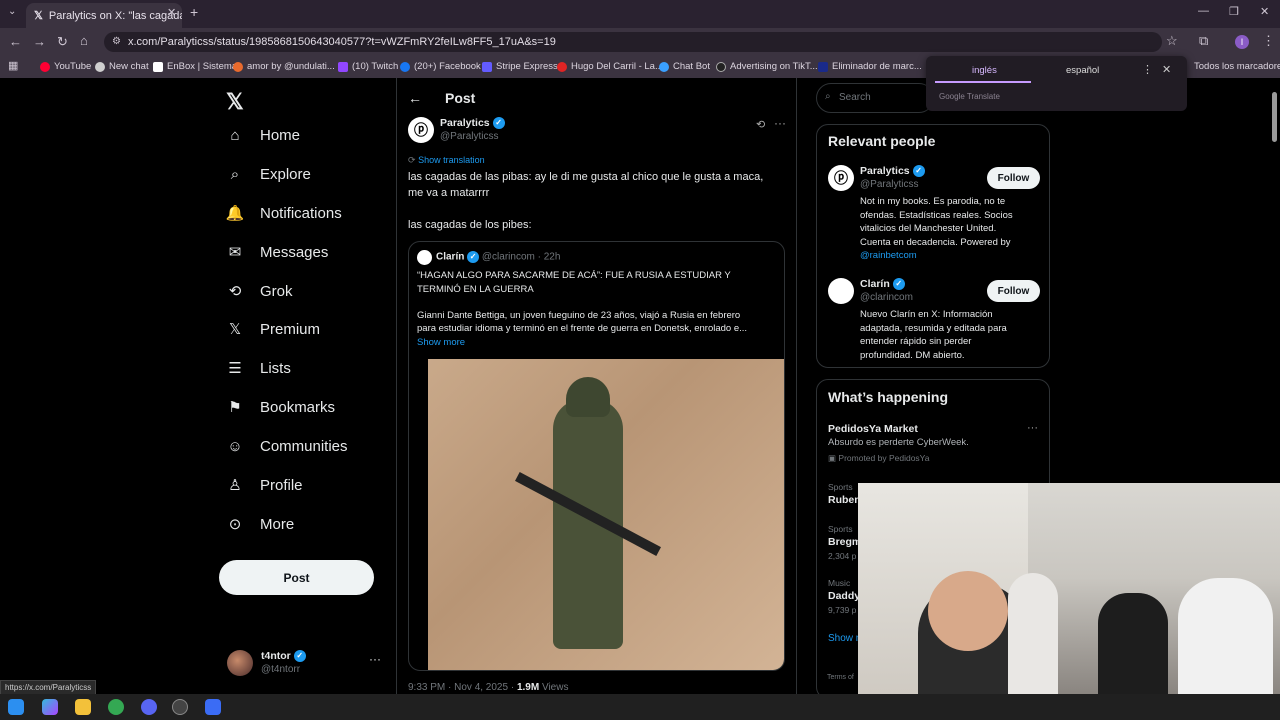 The image size is (1280, 720). Describe the element at coordinates (304, 664) in the screenshot. I see `account-switcher: t4ntor ✓ @t4ntorr ···` at that location.